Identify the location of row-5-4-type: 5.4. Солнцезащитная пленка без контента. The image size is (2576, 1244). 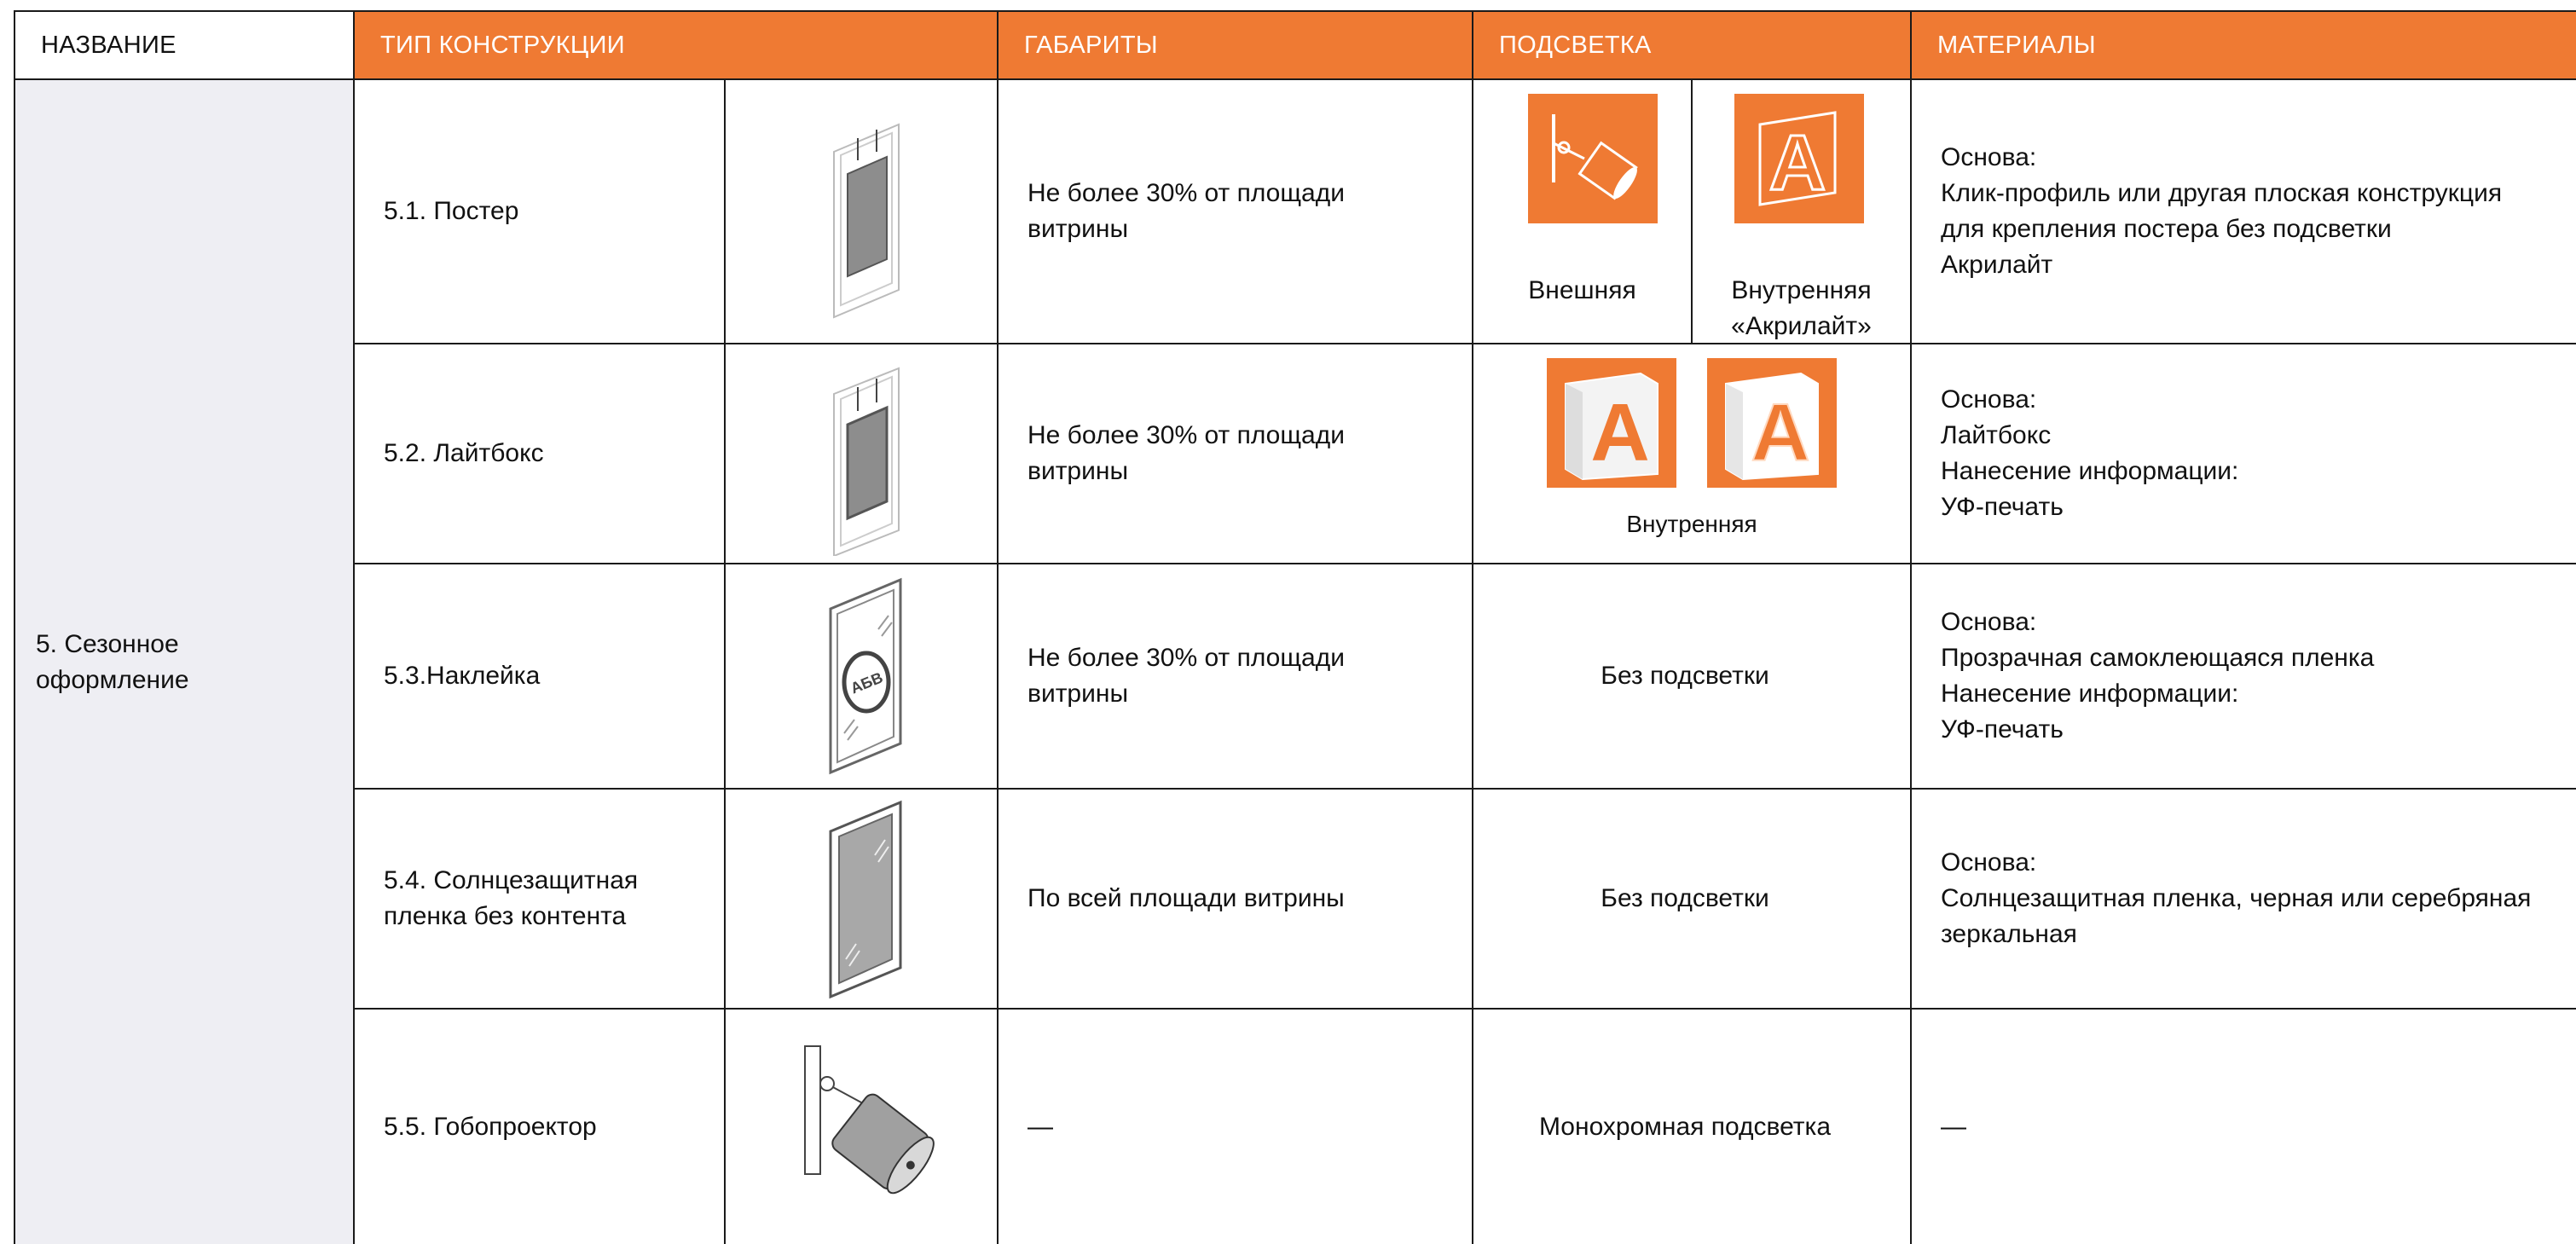
(540, 900).